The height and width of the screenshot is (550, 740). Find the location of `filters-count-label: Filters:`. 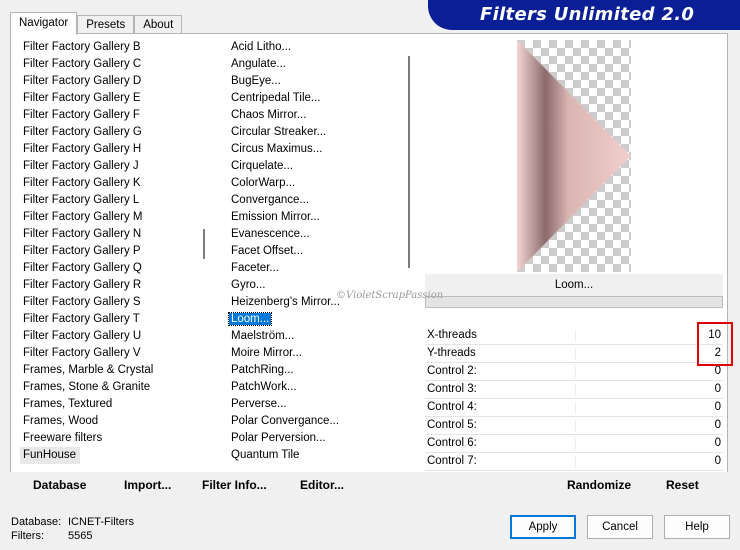

filters-count-label: Filters: is located at coordinates (27, 536).